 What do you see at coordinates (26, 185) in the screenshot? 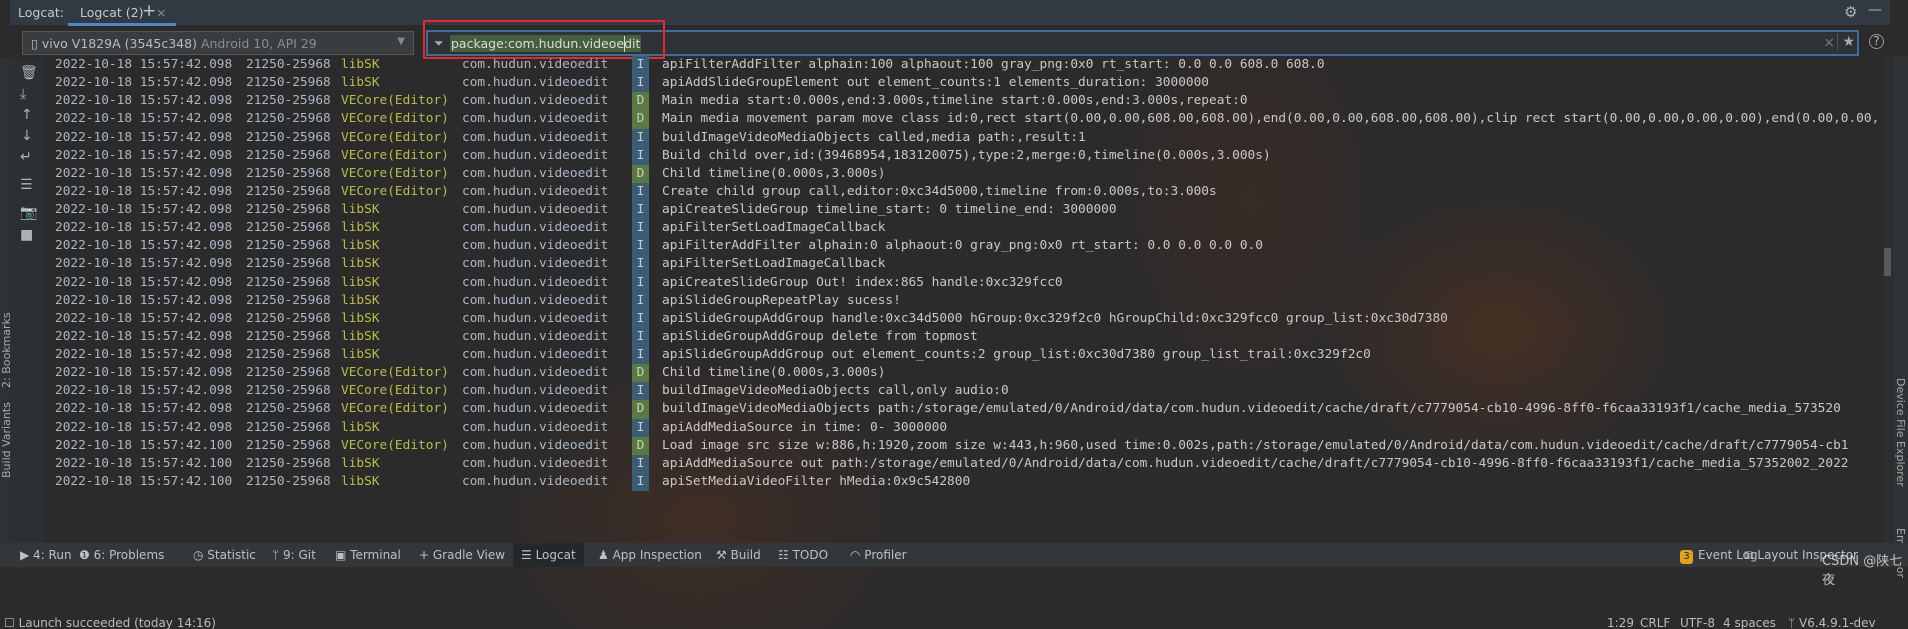
I see `settings-sliders-icon: ☰` at bounding box center [26, 185].